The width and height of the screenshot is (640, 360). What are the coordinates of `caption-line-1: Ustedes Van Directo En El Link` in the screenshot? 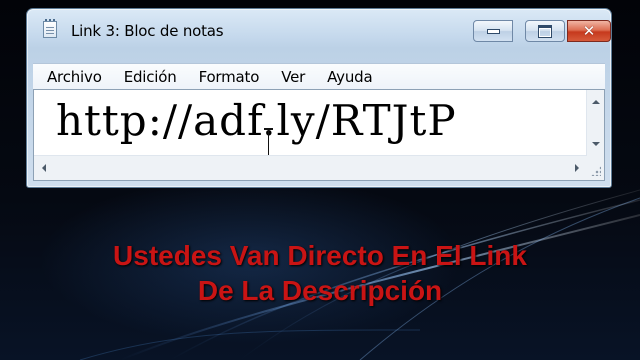 It's located at (320, 255).